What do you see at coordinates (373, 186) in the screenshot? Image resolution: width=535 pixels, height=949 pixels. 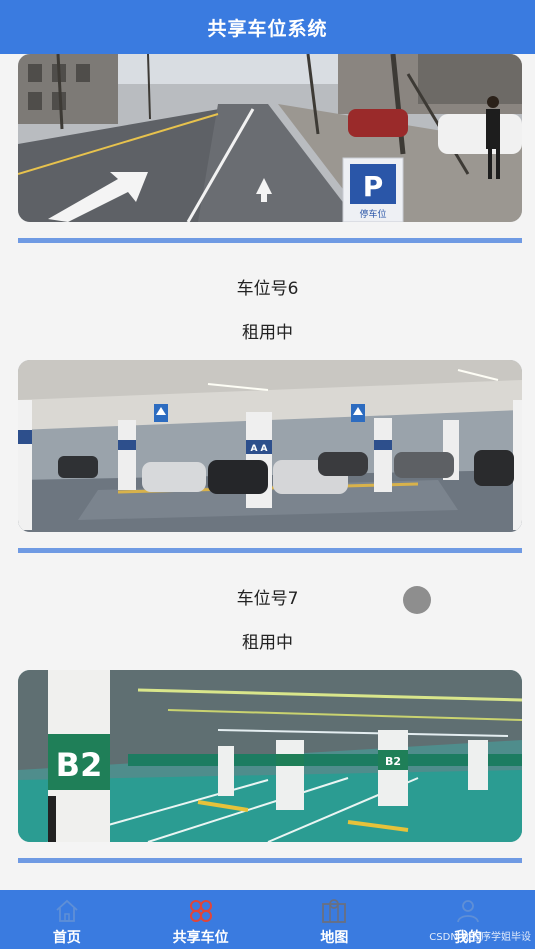 I see `parking-sign-letter: P` at bounding box center [373, 186].